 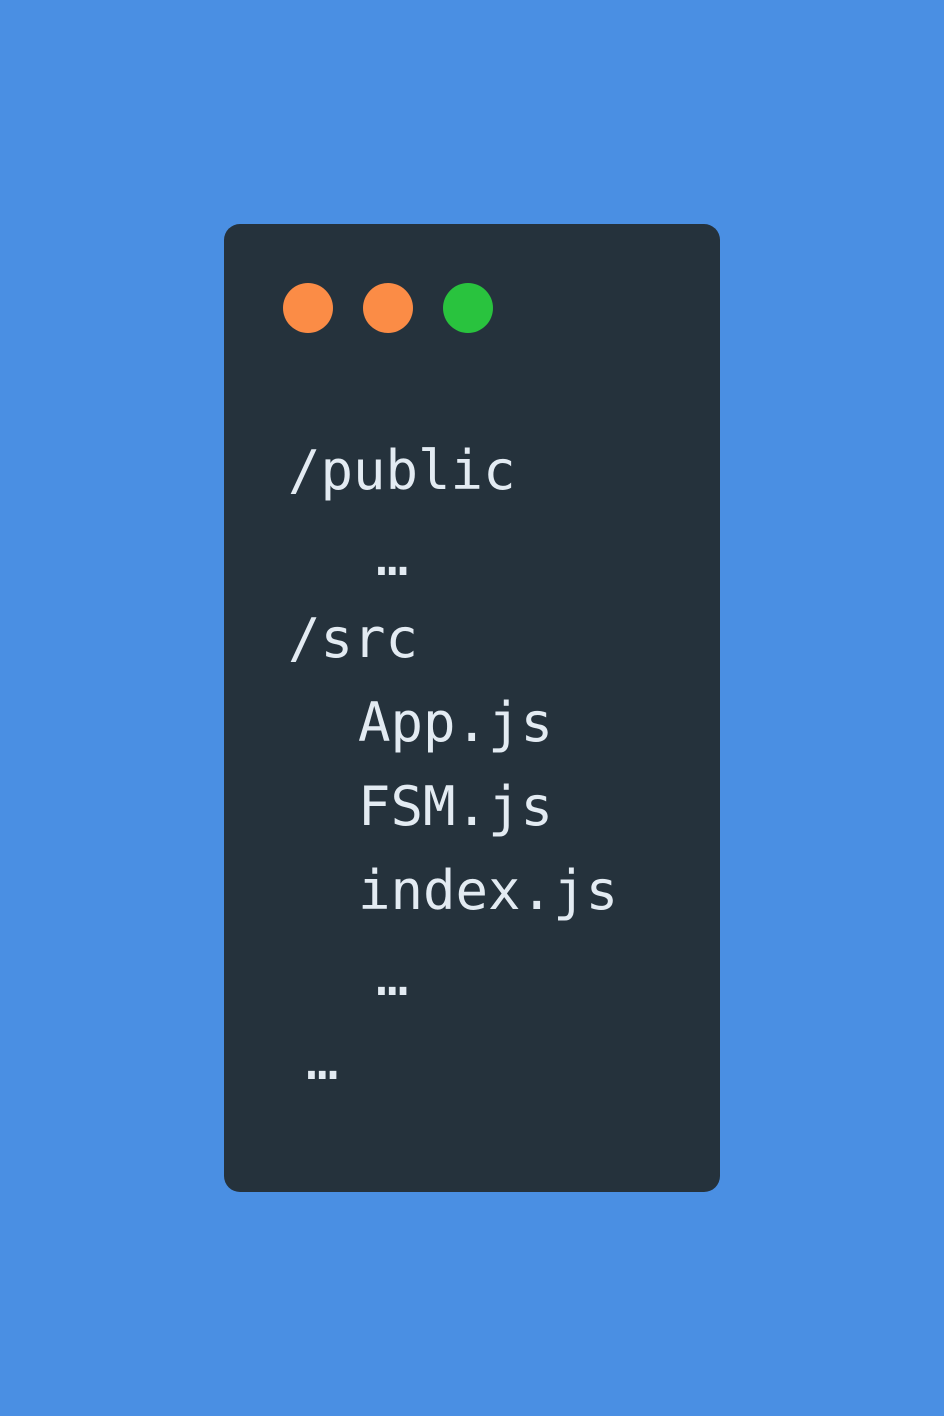 I want to click on file-fsm-js: FSM.js, so click(x=456, y=806).